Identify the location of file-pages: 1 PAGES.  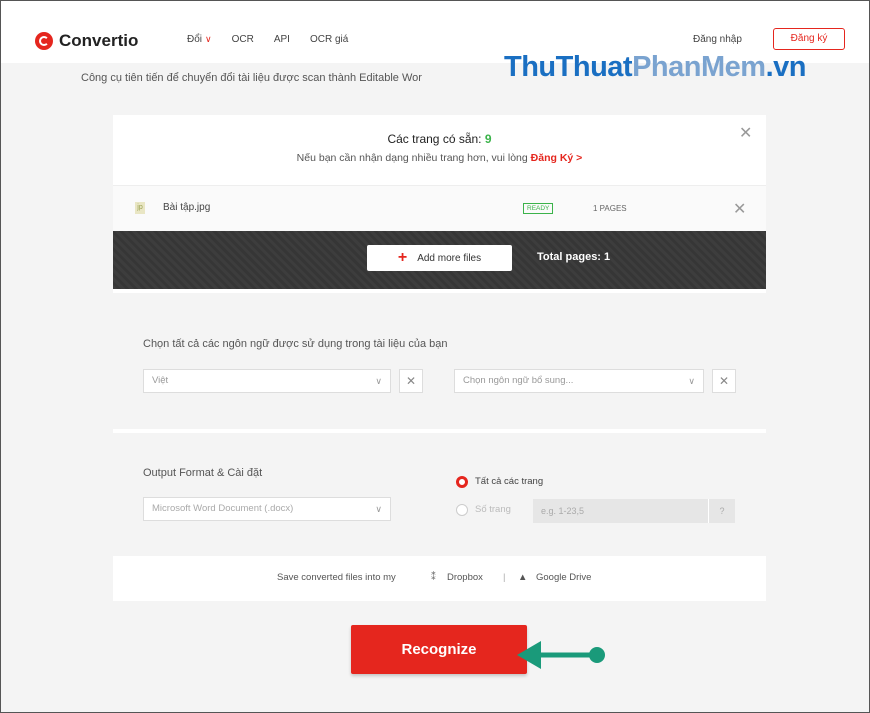
(610, 208).